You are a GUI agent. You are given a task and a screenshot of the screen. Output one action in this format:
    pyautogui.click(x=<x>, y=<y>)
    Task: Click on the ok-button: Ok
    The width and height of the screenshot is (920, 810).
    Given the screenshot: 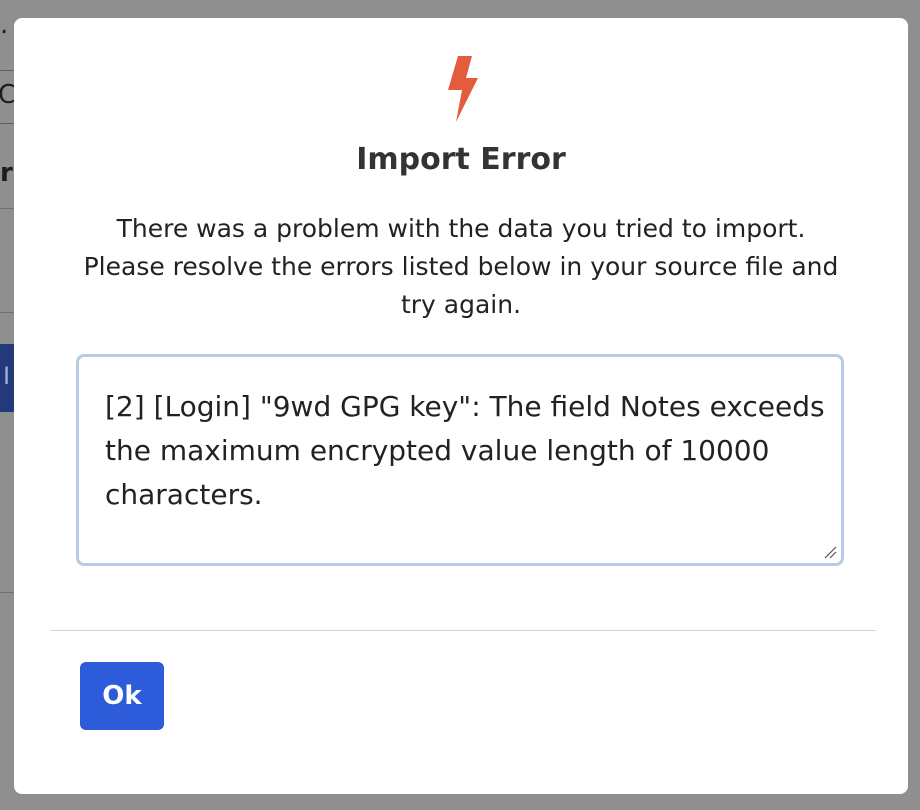 What is the action you would take?
    pyautogui.click(x=122, y=696)
    